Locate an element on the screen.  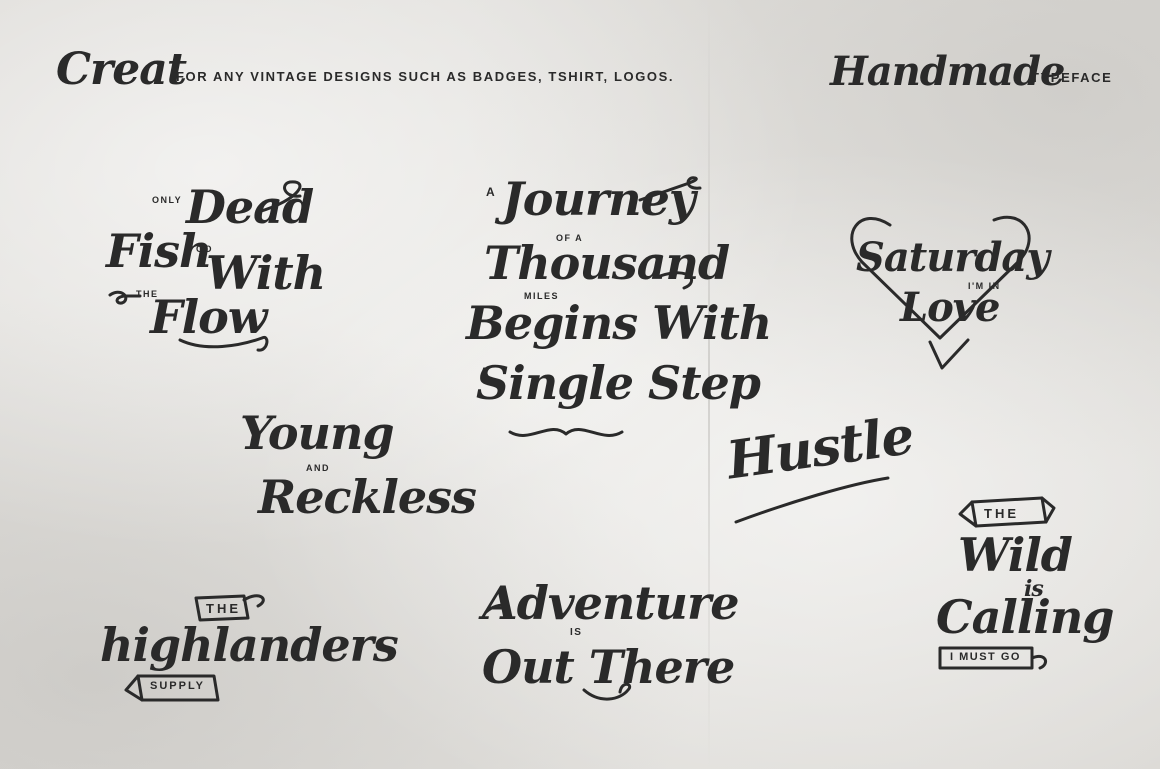
header-great-word: Creat is located at coordinates (121, 69).